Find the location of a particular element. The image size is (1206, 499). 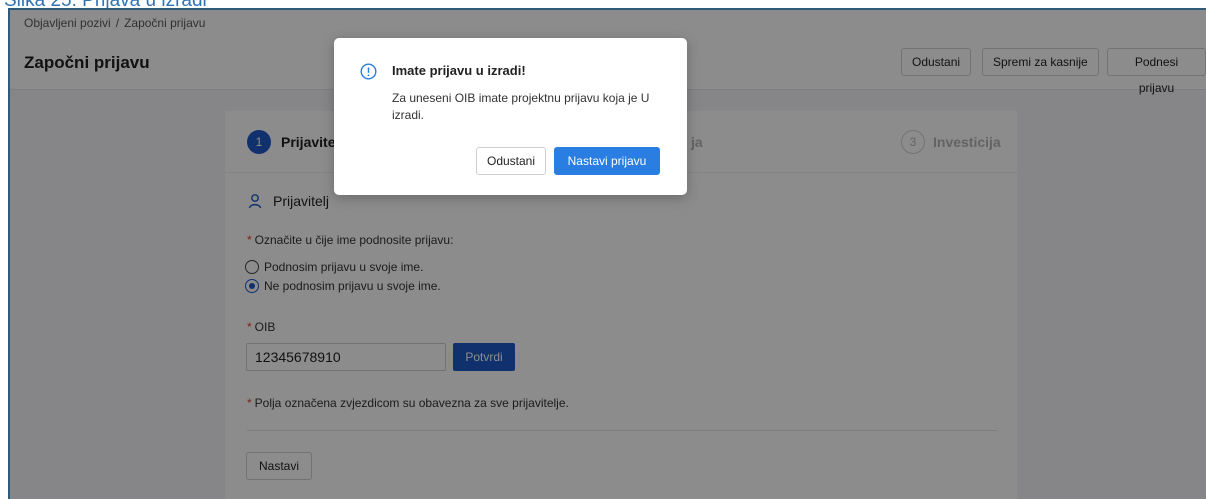

info-circle-icon is located at coordinates (368, 71).